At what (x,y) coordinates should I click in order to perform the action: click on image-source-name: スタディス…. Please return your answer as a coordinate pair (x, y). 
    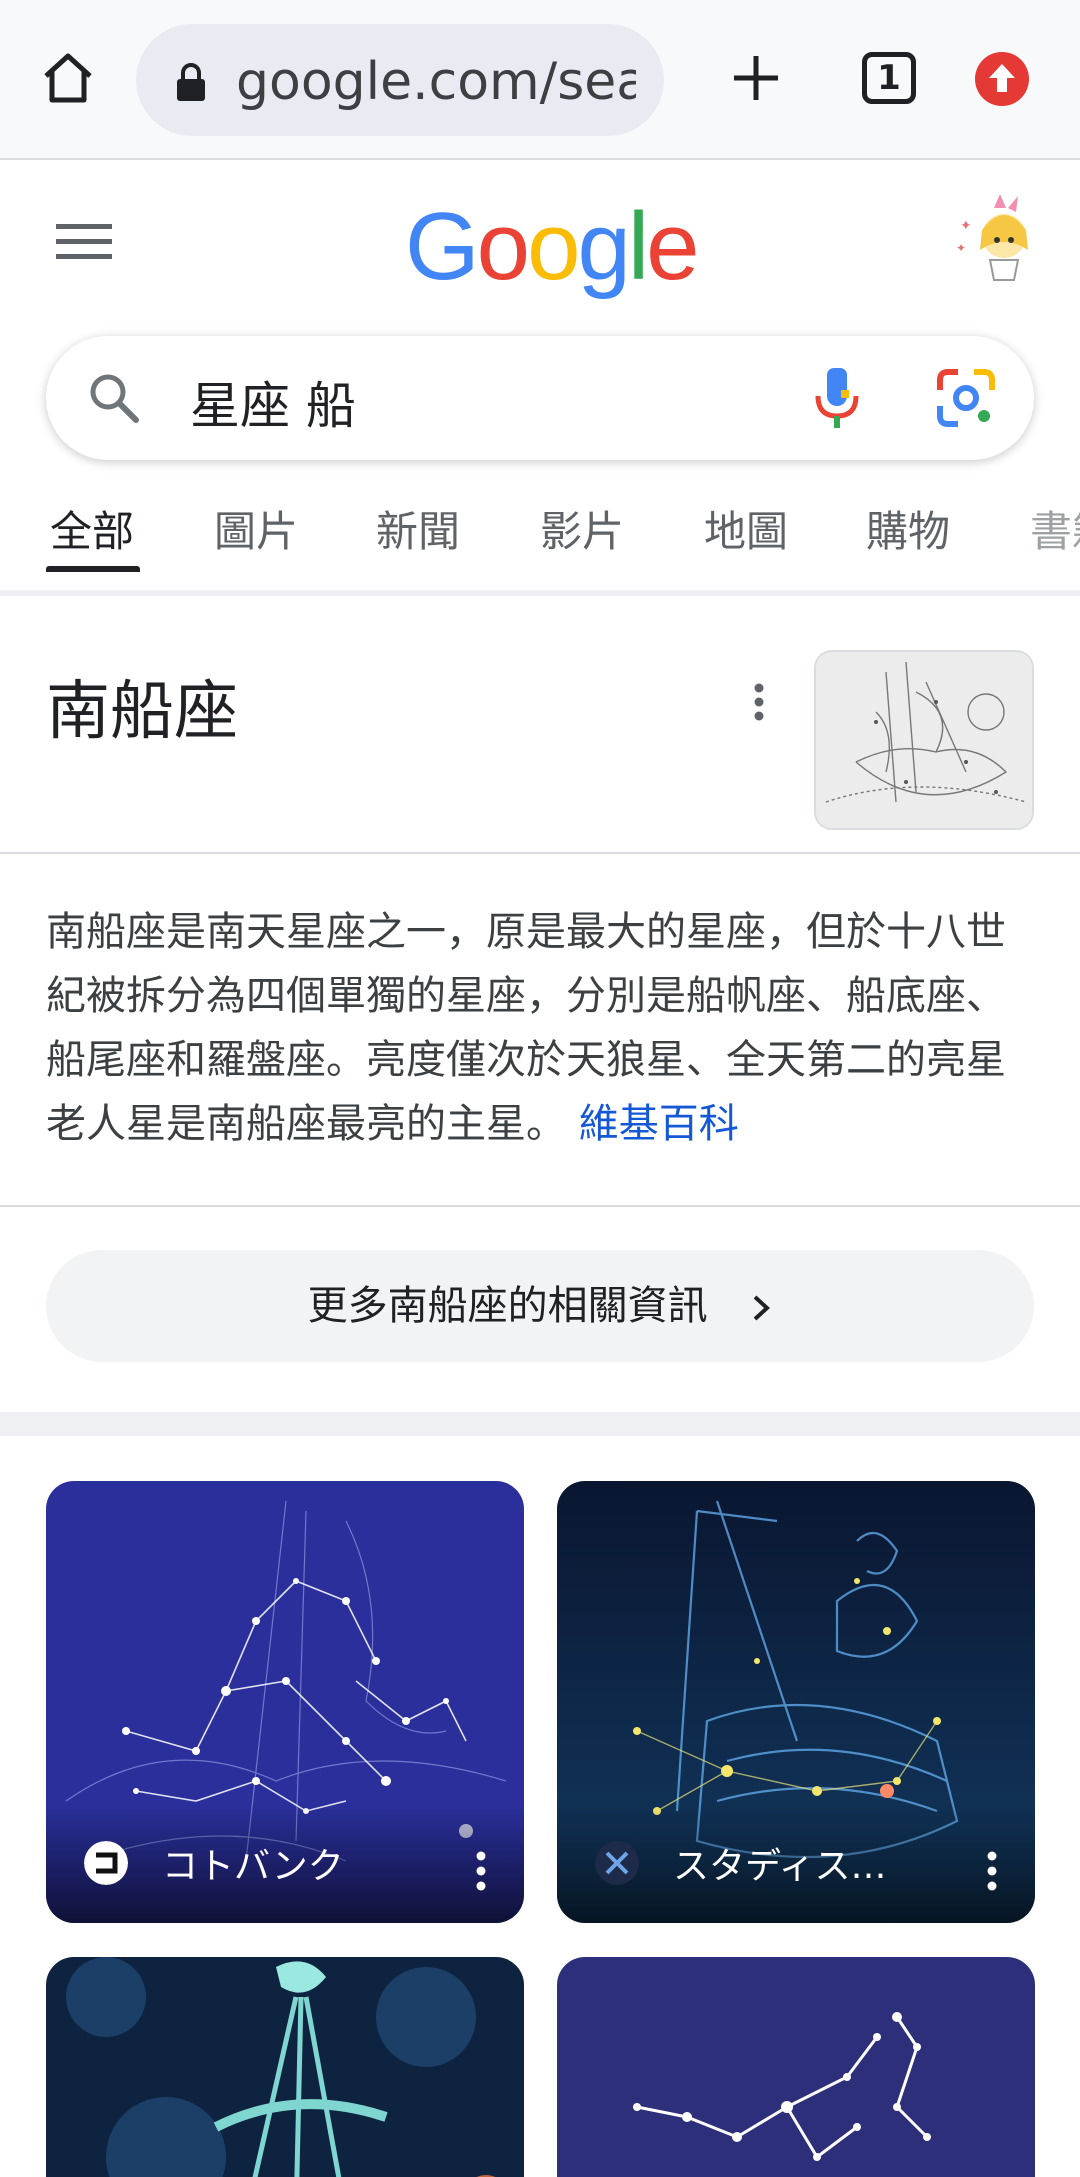
    Looking at the image, I should click on (780, 1866).